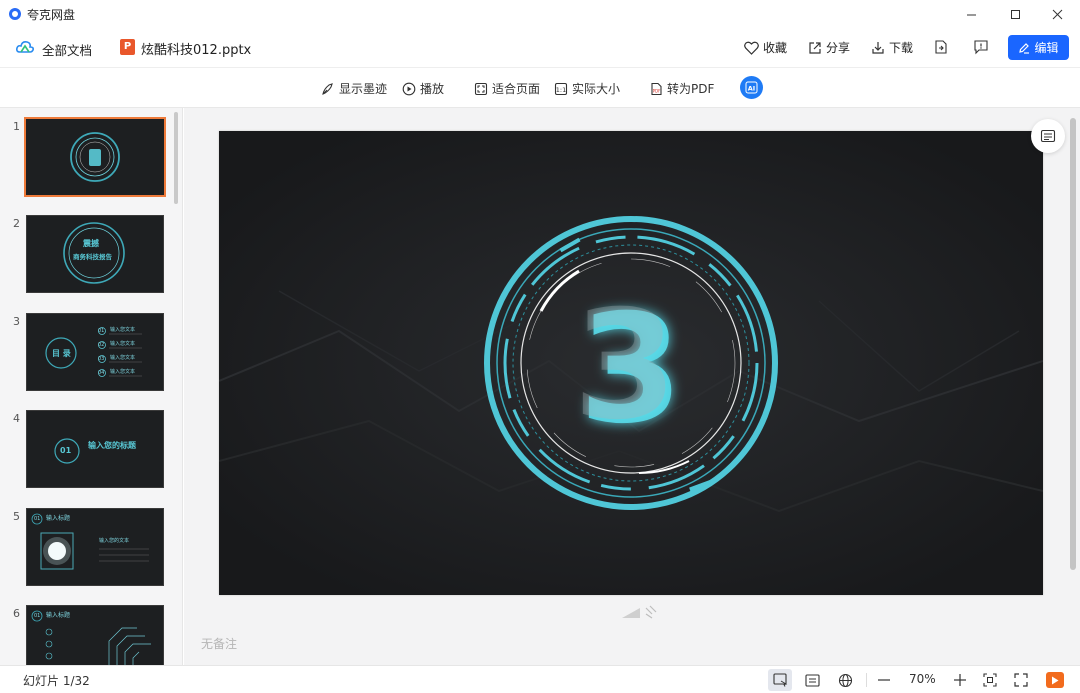  Describe the element at coordinates (812, 680) in the screenshot. I see `reading-view-button` at that location.